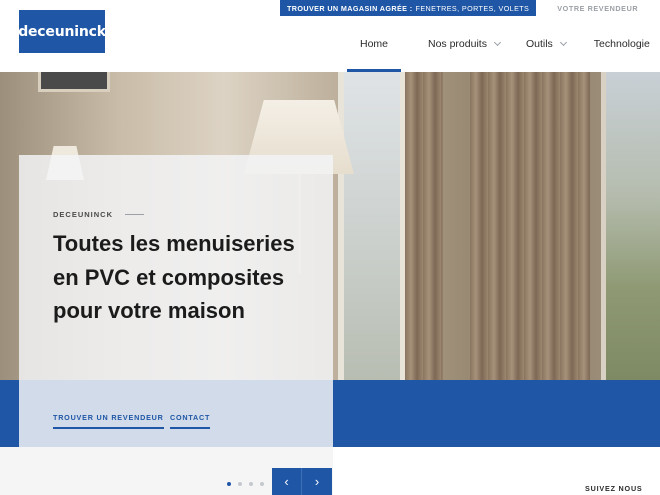  I want to click on below-hero-section: ‹ › SUIVEZ NOUS, so click(330, 471).